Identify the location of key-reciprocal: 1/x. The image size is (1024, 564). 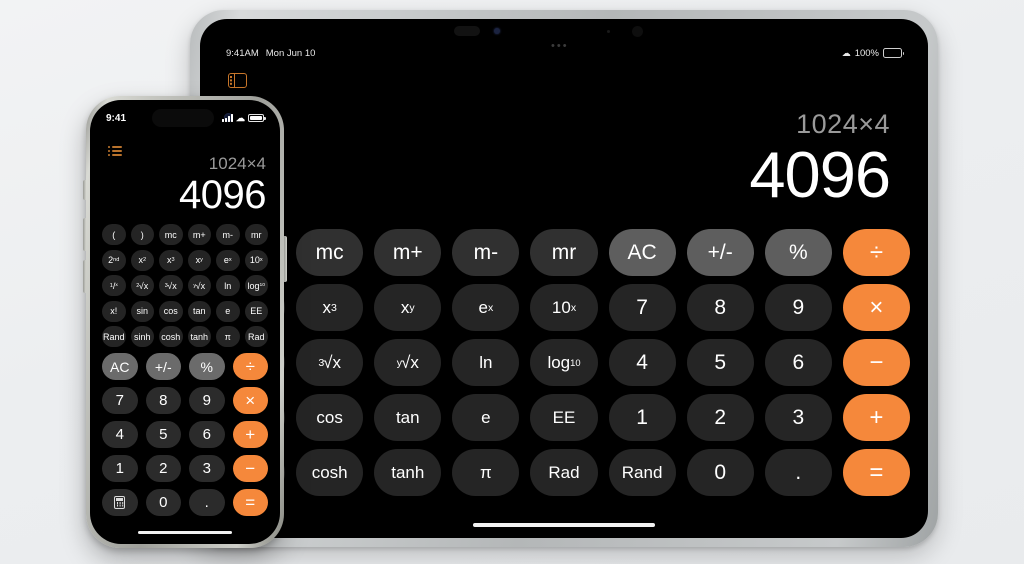
(114, 285).